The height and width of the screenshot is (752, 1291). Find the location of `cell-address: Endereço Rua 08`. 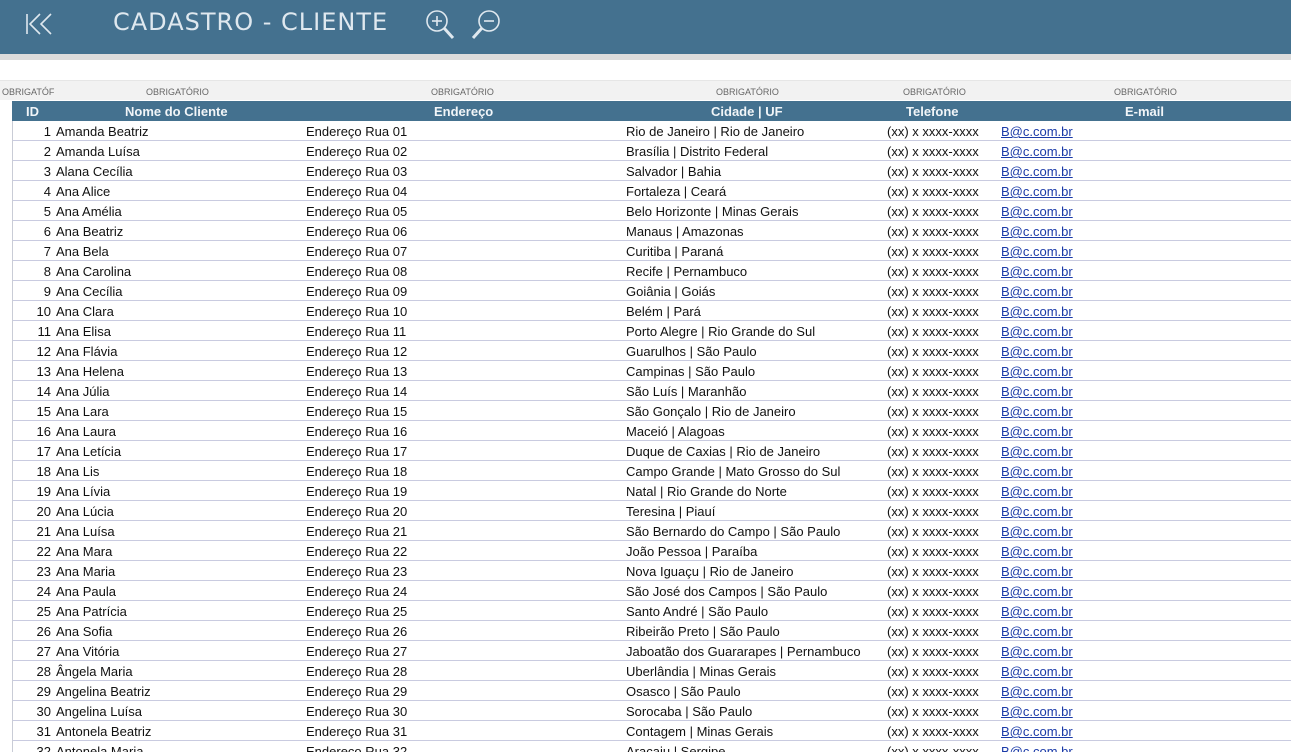

cell-address: Endereço Rua 08 is located at coordinates (356, 271).